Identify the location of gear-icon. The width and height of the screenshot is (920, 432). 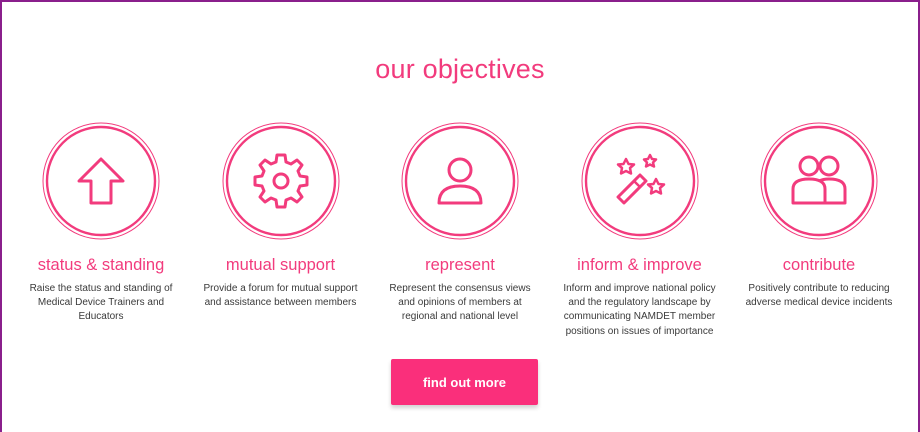
(280, 181).